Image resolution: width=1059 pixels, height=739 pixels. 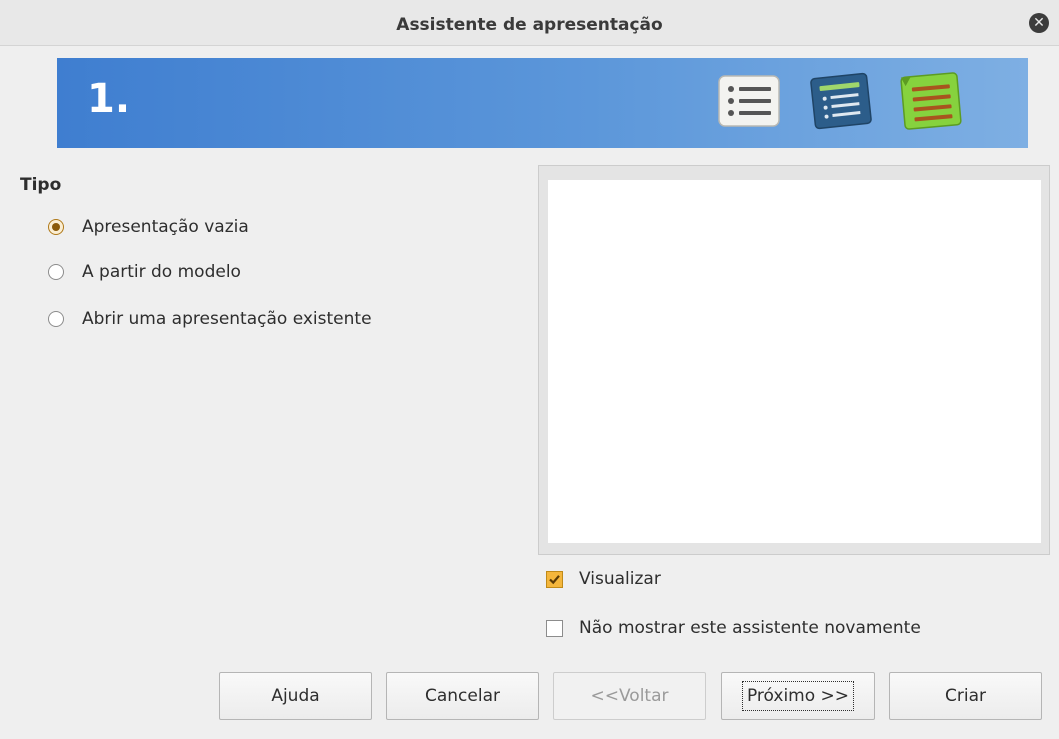 What do you see at coordinates (109, 99) in the screenshot?
I see `step-number: 1.` at bounding box center [109, 99].